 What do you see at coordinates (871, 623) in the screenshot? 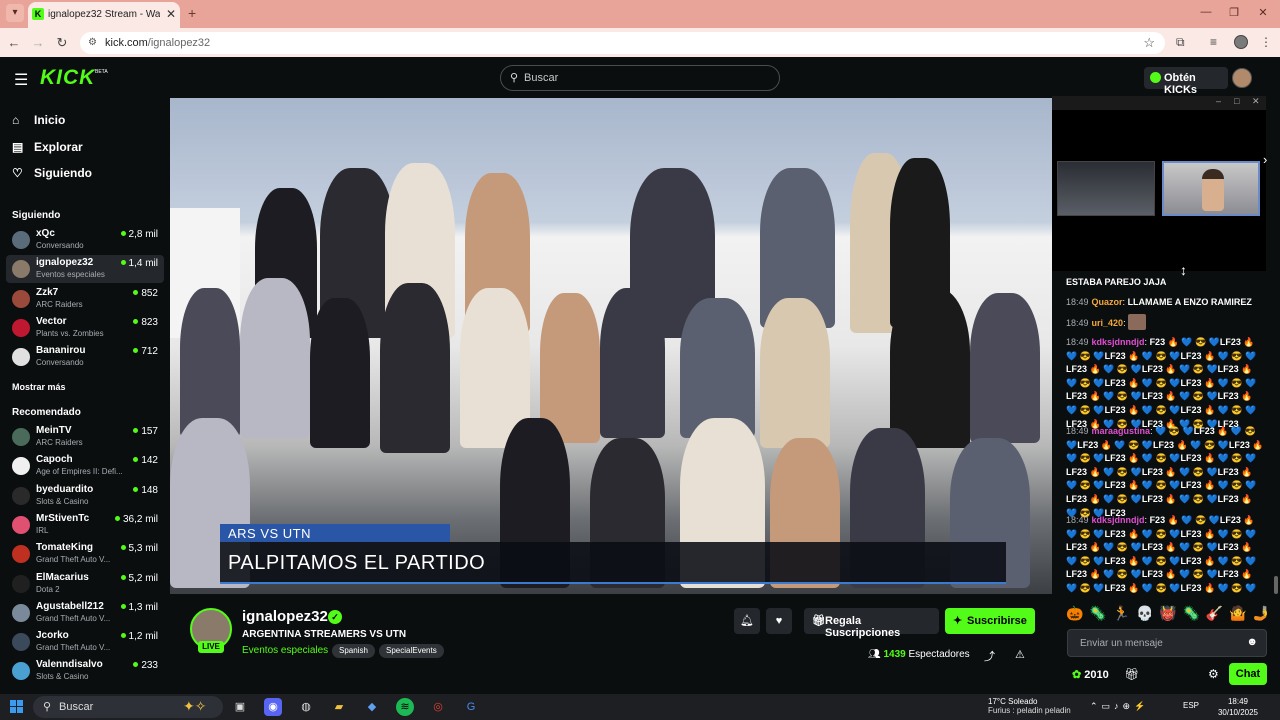
I see `gift-subs-button: 🎁︎ Regala Suscripciones` at bounding box center [871, 623].